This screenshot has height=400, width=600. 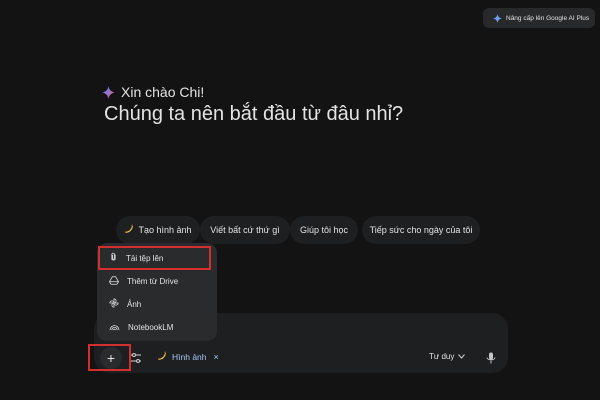 I want to click on menu-item-notebooklm: NotebookLM, so click(x=157, y=327).